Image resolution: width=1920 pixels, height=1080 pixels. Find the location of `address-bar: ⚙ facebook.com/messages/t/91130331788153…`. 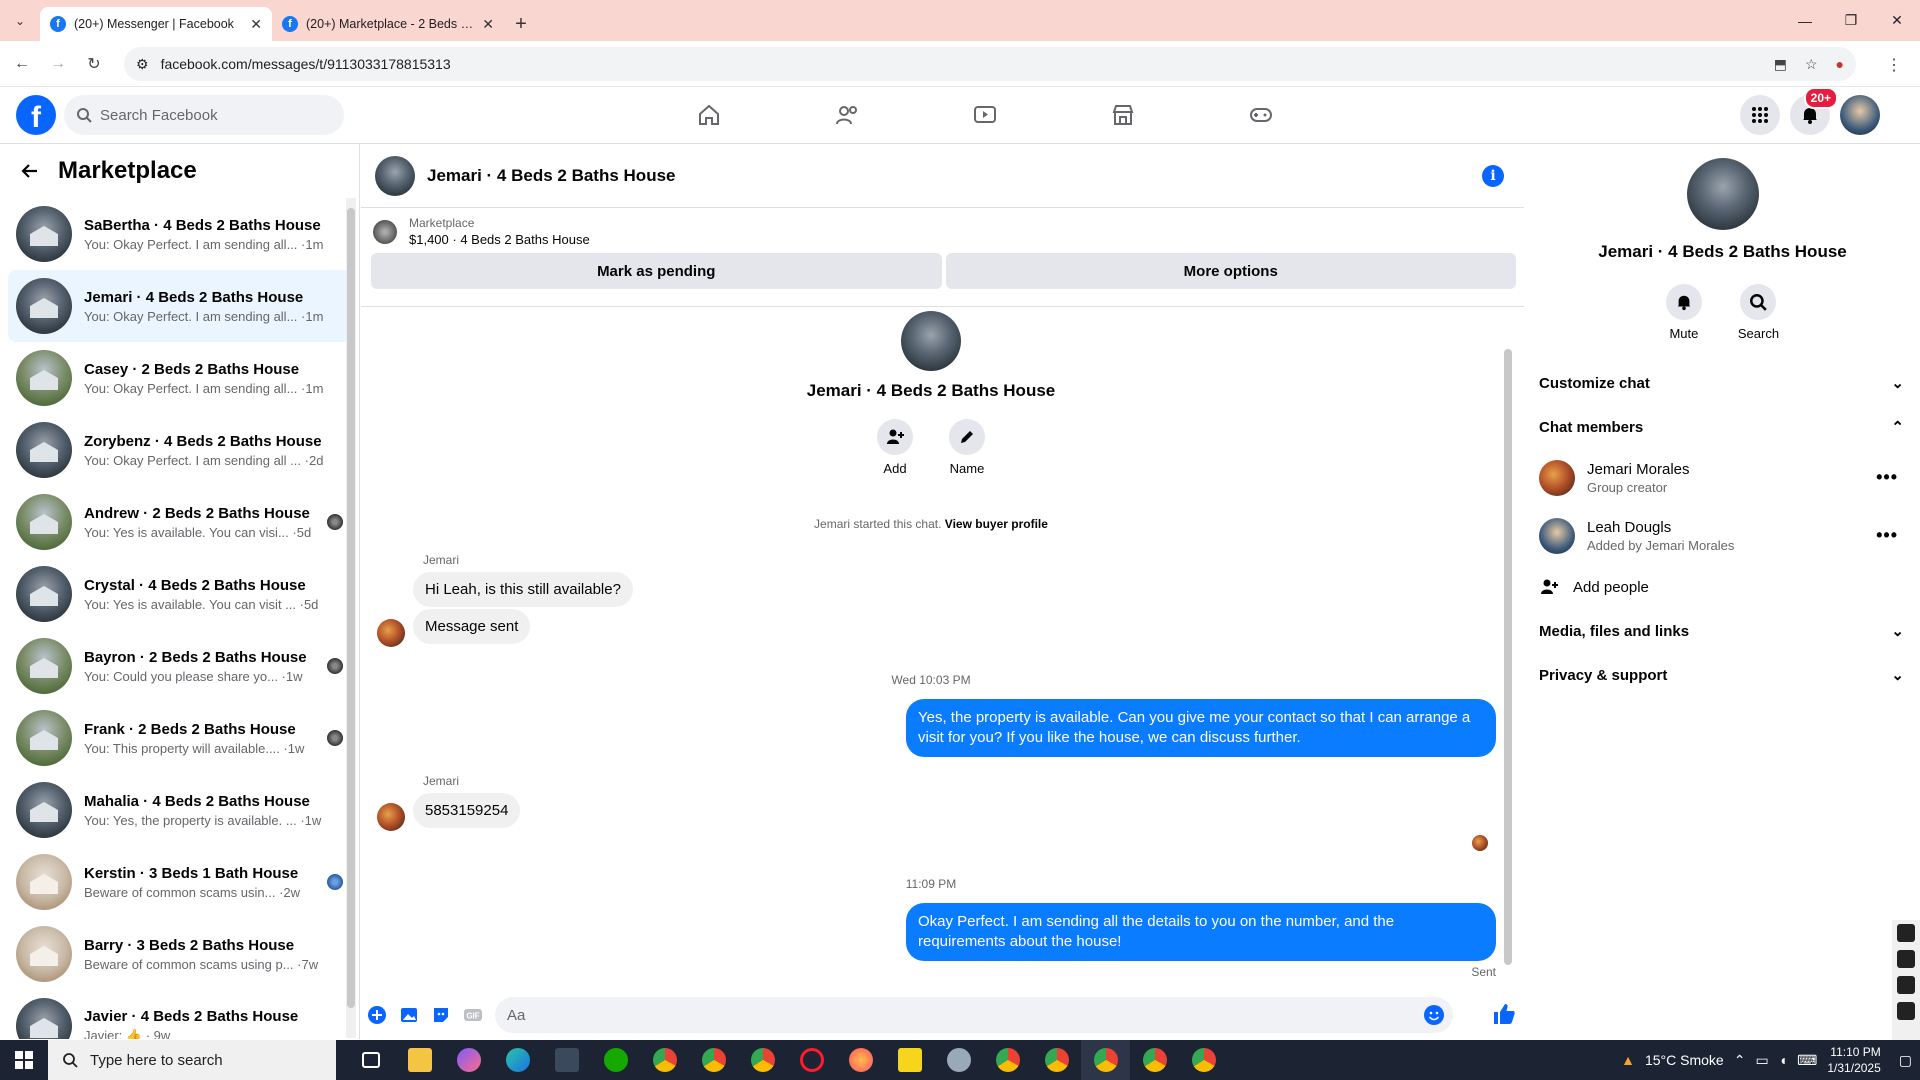

address-bar: ⚙ facebook.com/messages/t/91130331788153… is located at coordinates (990, 64).